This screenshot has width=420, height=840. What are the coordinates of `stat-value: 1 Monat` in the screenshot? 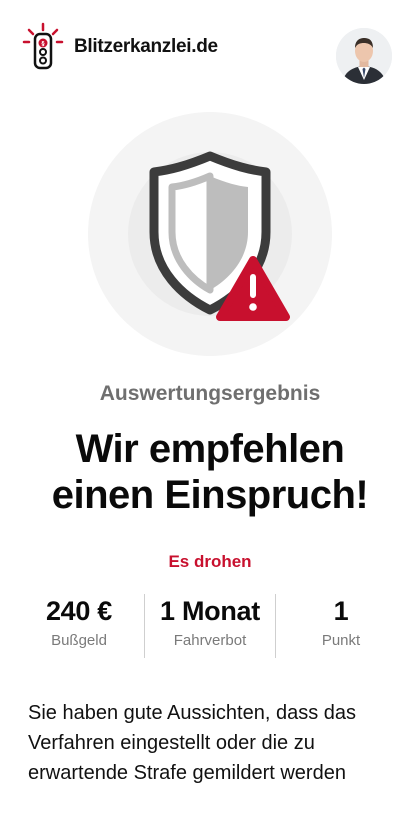 It's located at (210, 611).